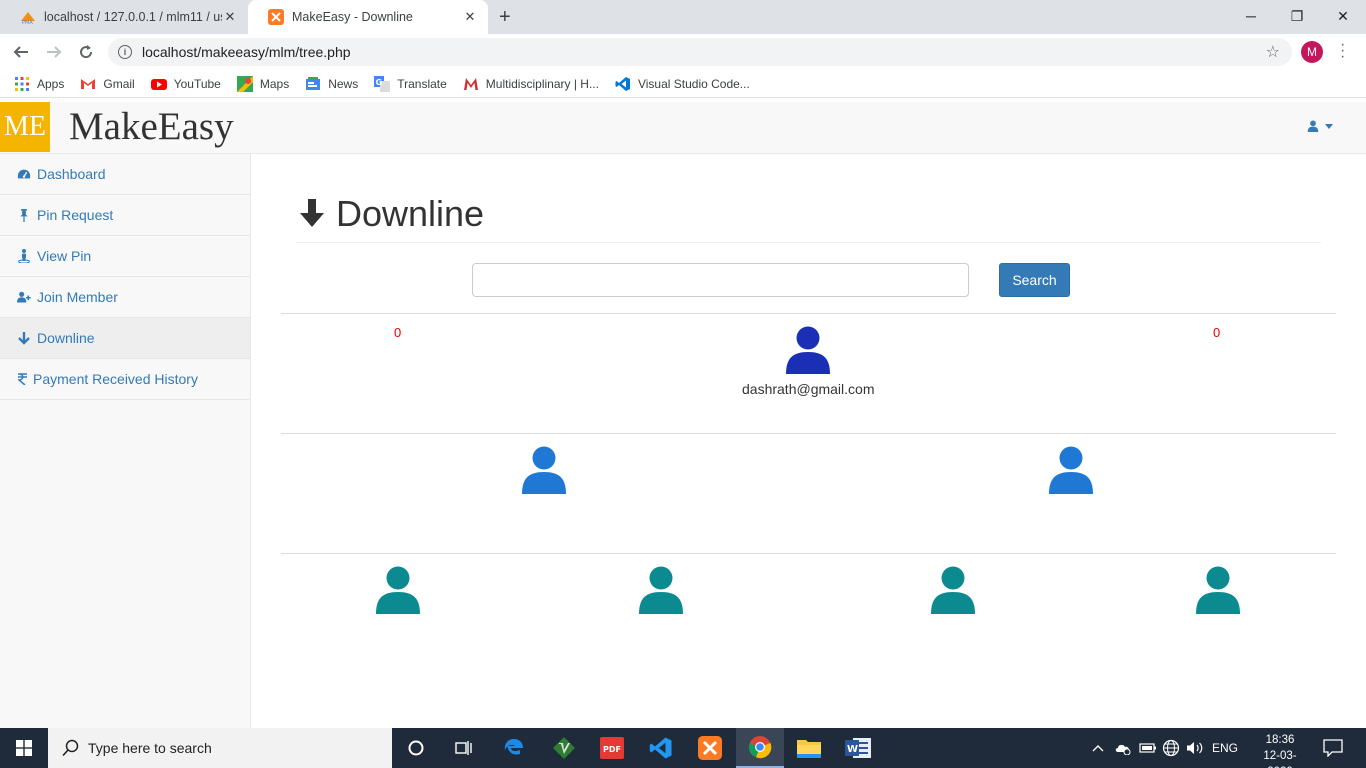 The height and width of the screenshot is (768, 1366). What do you see at coordinates (220, 748) in the screenshot?
I see `taskbar-search-box: Type here to search` at bounding box center [220, 748].